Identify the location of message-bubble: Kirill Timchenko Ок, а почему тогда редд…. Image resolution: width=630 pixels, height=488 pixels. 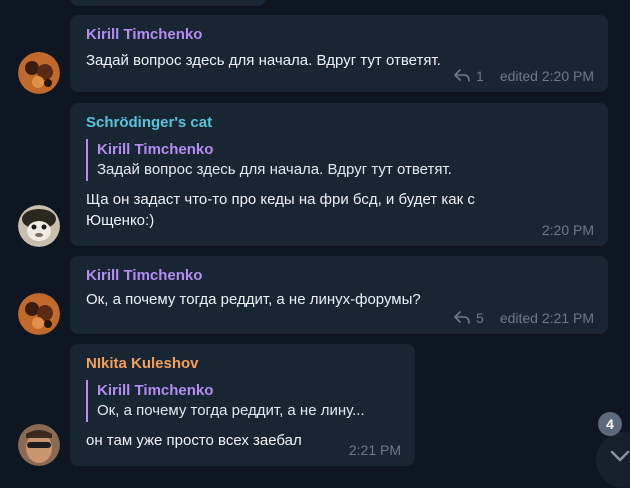
(339, 295).